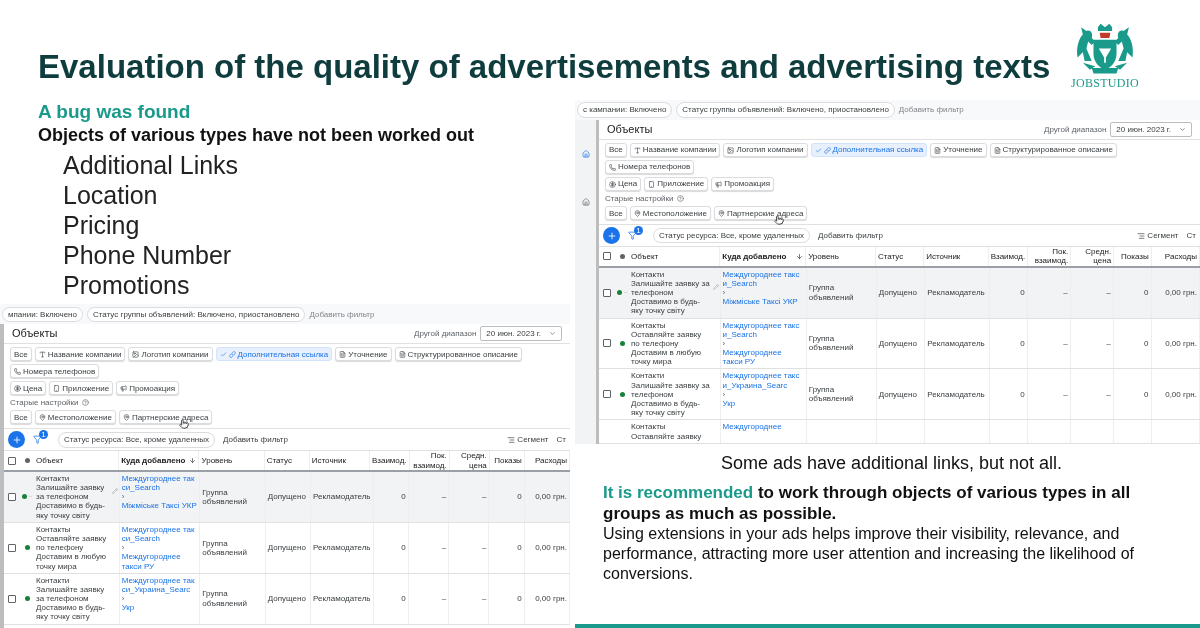 This screenshot has height=628, width=1200. I want to click on ad-text-line: Залишайте заявку за телефоном, so click(671, 389).